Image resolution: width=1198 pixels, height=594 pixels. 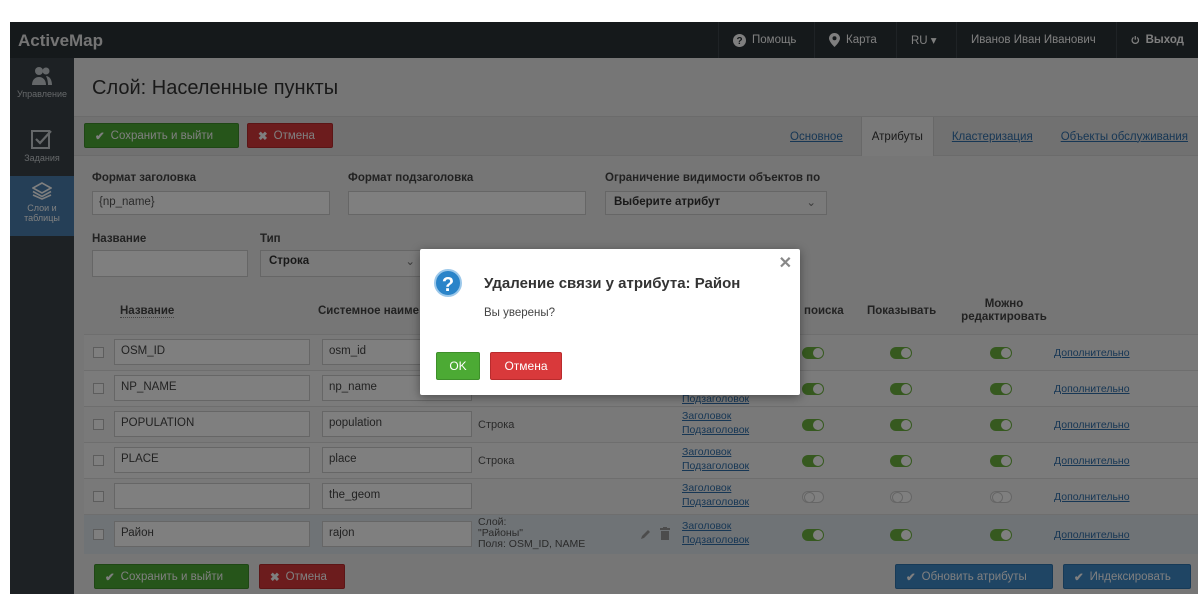 I want to click on dialog-message: Вы уверены?, so click(x=520, y=313).